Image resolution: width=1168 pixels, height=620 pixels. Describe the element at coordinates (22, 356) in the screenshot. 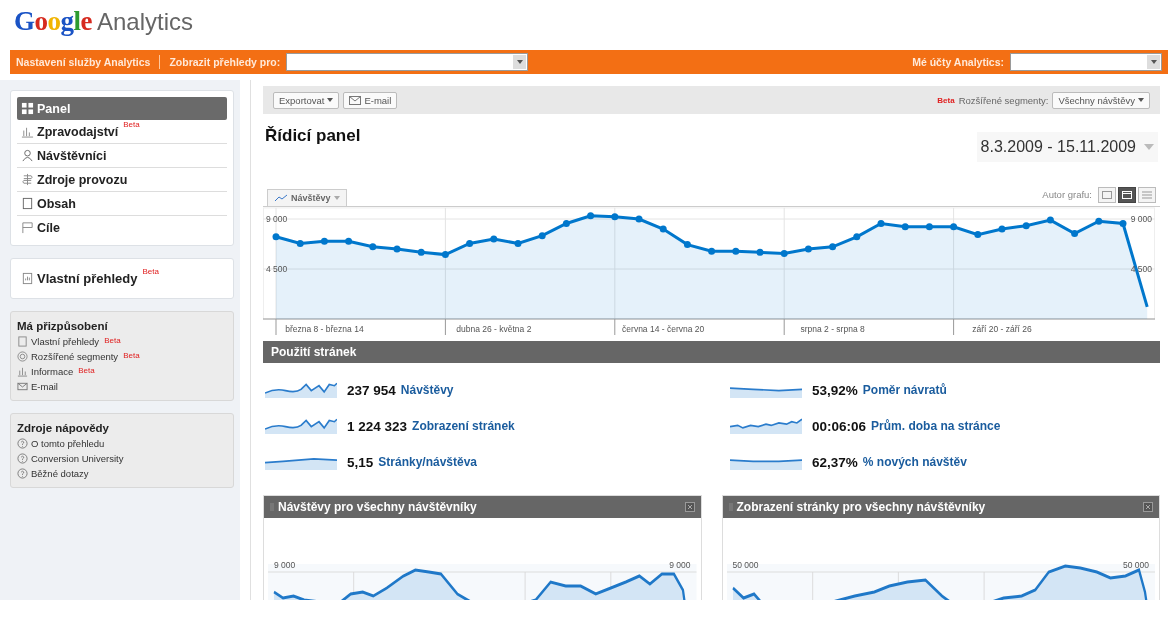

I see `target-icon` at that location.